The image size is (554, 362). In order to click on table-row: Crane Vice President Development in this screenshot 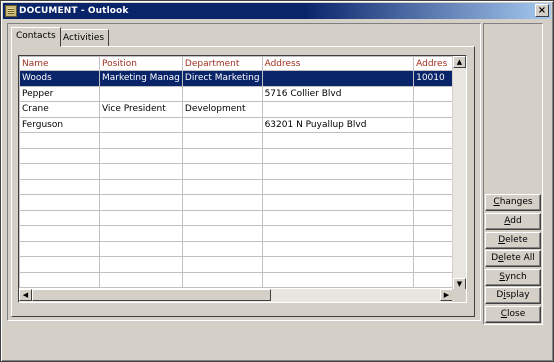, I will do `click(236, 109)`.